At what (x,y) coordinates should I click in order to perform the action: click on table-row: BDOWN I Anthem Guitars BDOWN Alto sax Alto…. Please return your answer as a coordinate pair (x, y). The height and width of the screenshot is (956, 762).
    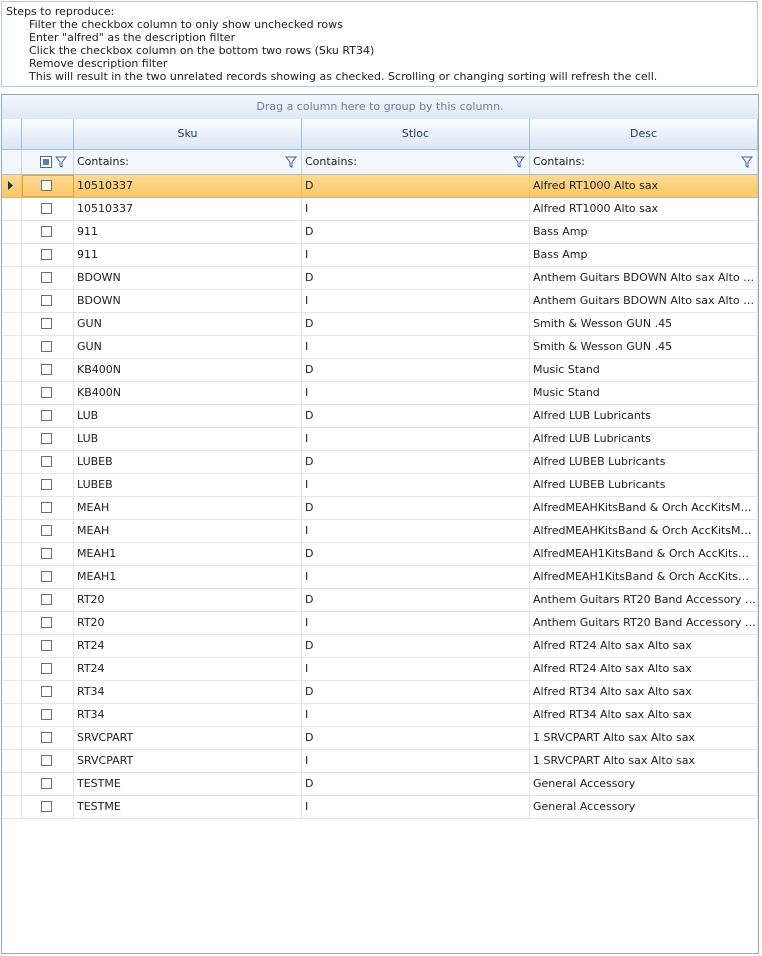
    Looking at the image, I should click on (380, 301).